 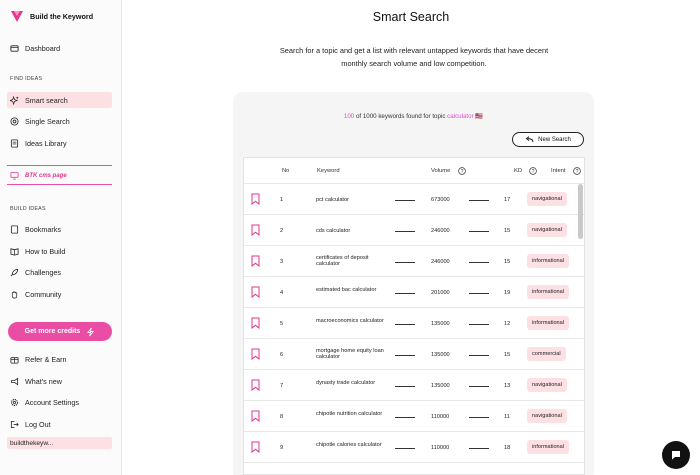 What do you see at coordinates (411, 17) in the screenshot?
I see `page-title: Smart Search` at bounding box center [411, 17].